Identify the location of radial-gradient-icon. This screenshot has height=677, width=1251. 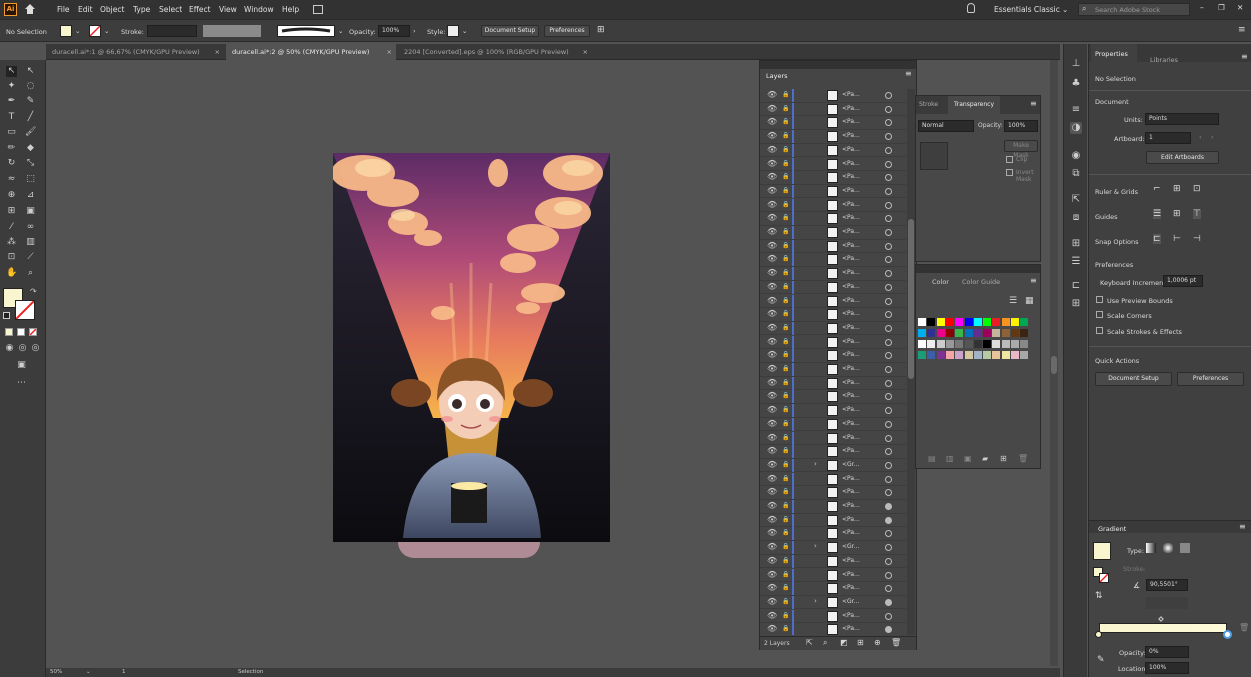
(1168, 548).